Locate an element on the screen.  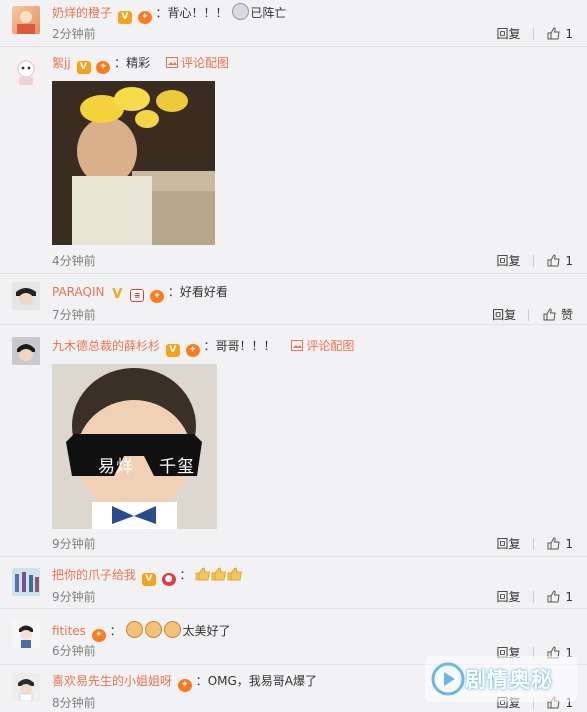
image-caption-right: 千玺 is located at coordinates (177, 467).